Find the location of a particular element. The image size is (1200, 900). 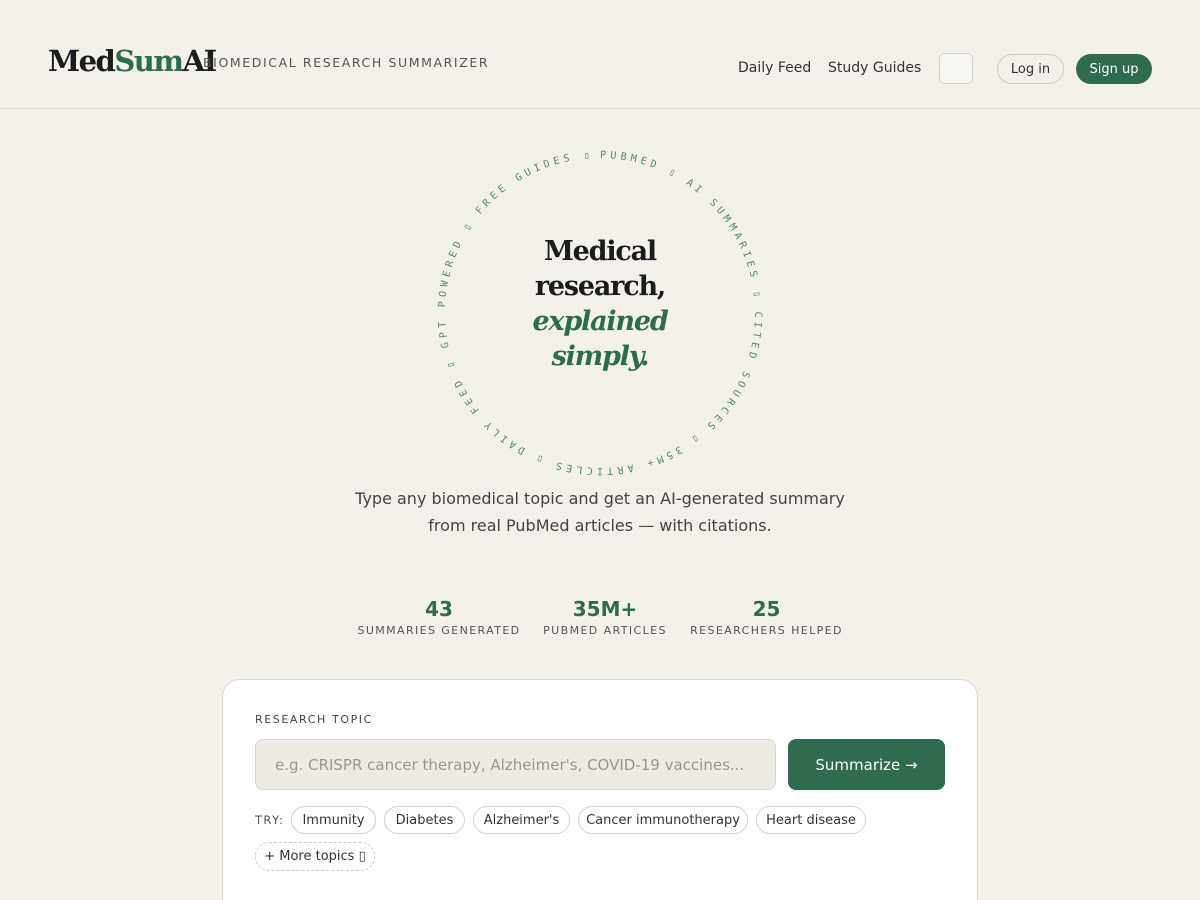

topic-chip-alzheimers: Alzheimer's is located at coordinates (521, 820).